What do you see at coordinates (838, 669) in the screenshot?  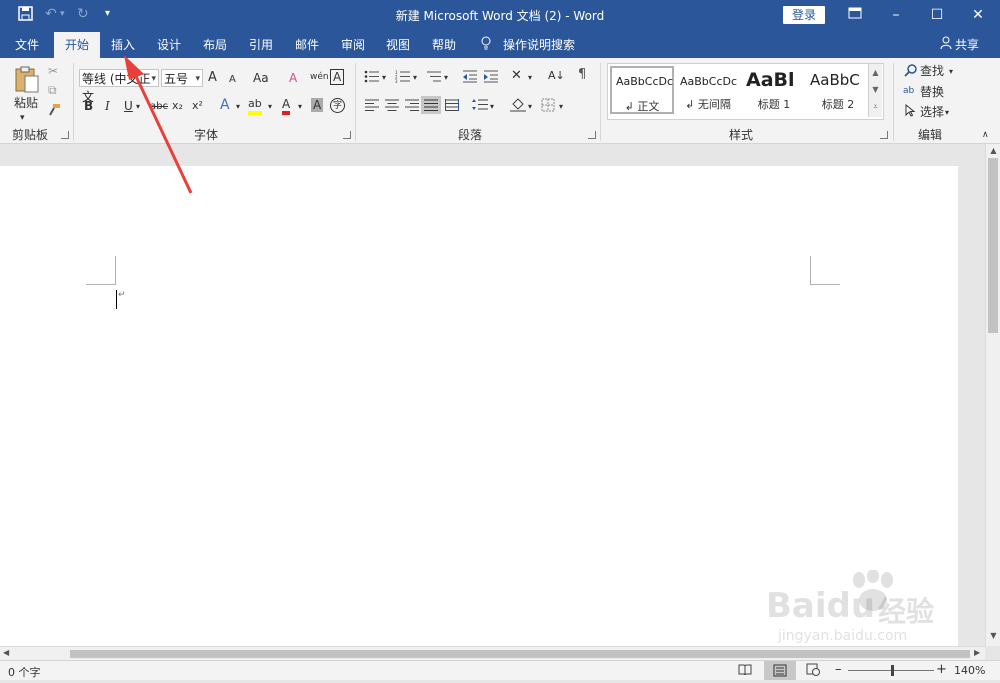 I see `zoom-out-icon: –` at bounding box center [838, 669].